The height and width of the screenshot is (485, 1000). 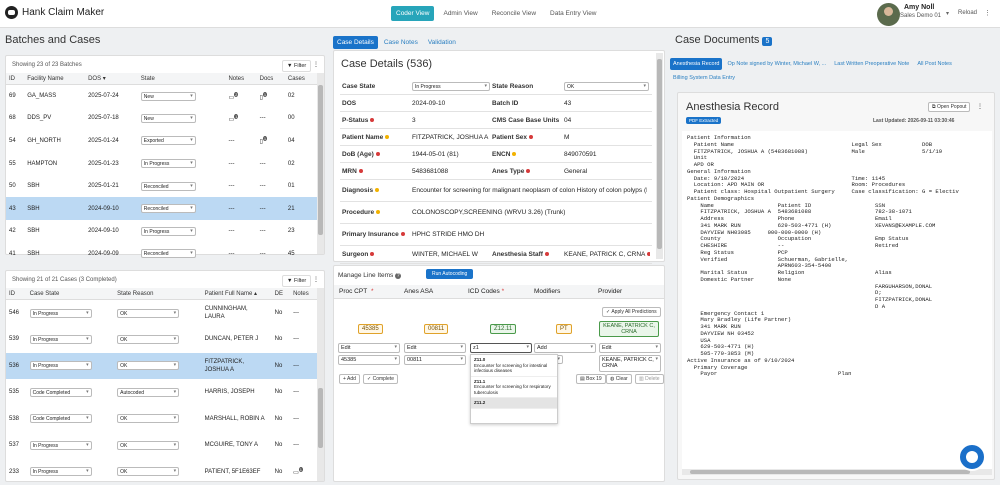 What do you see at coordinates (297, 281) in the screenshot?
I see `cases-filter-button: ▼ Filter` at bounding box center [297, 281].